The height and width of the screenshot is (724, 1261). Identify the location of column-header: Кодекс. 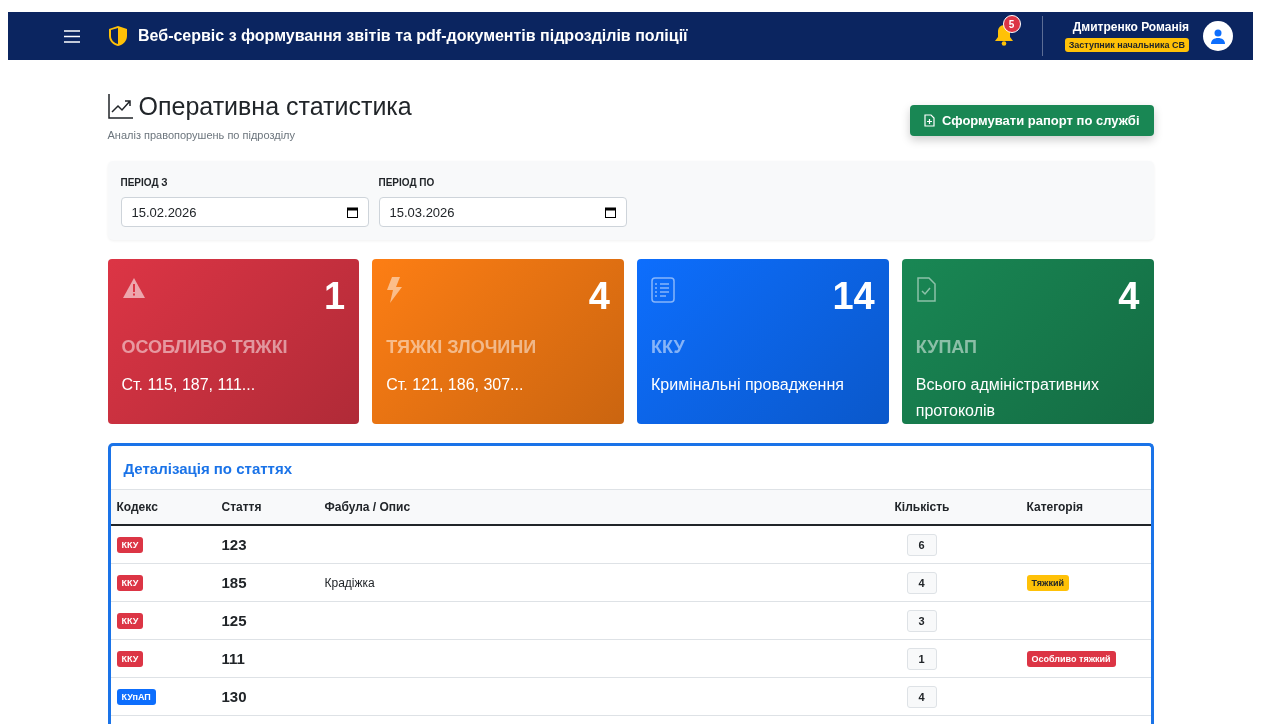
(163, 508).